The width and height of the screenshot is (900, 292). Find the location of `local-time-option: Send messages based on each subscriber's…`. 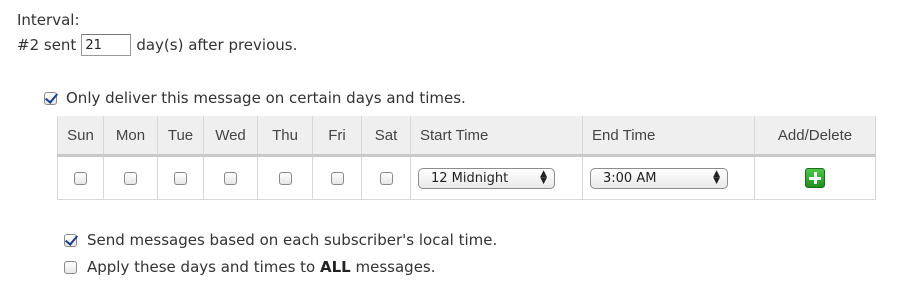

local-time-option: Send messages based on each subscriber's… is located at coordinates (280, 240).